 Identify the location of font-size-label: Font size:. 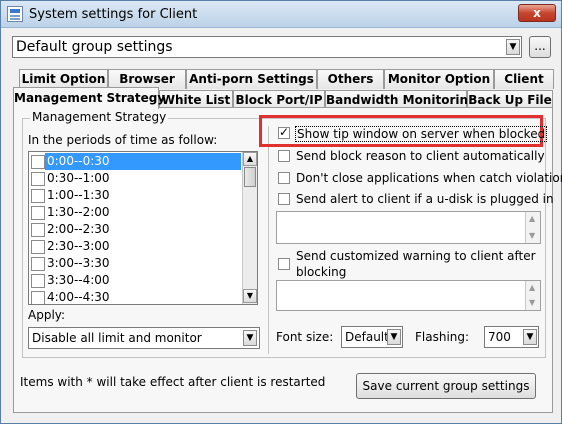
(305, 337).